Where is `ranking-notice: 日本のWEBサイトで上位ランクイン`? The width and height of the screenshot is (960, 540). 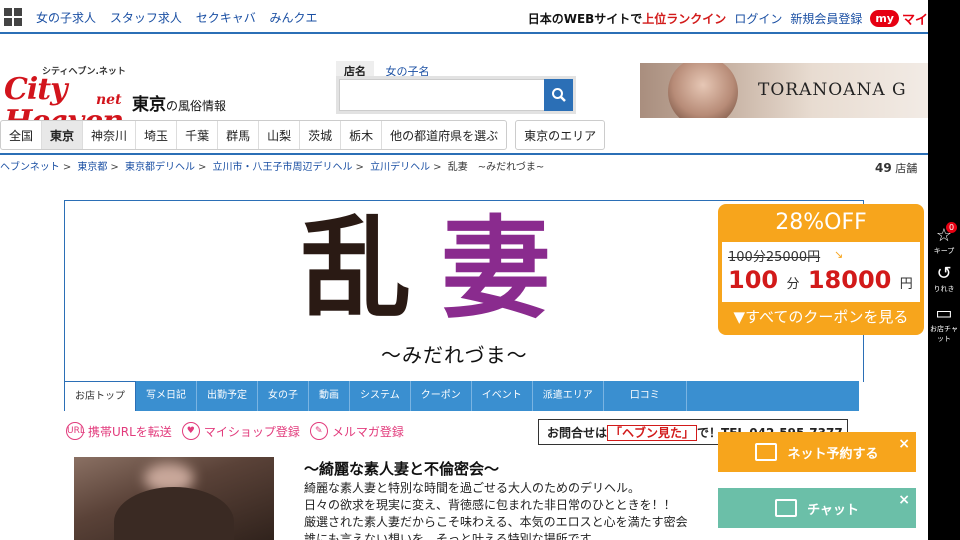 ranking-notice: 日本のWEBサイトで上位ランクイン is located at coordinates (627, 18).